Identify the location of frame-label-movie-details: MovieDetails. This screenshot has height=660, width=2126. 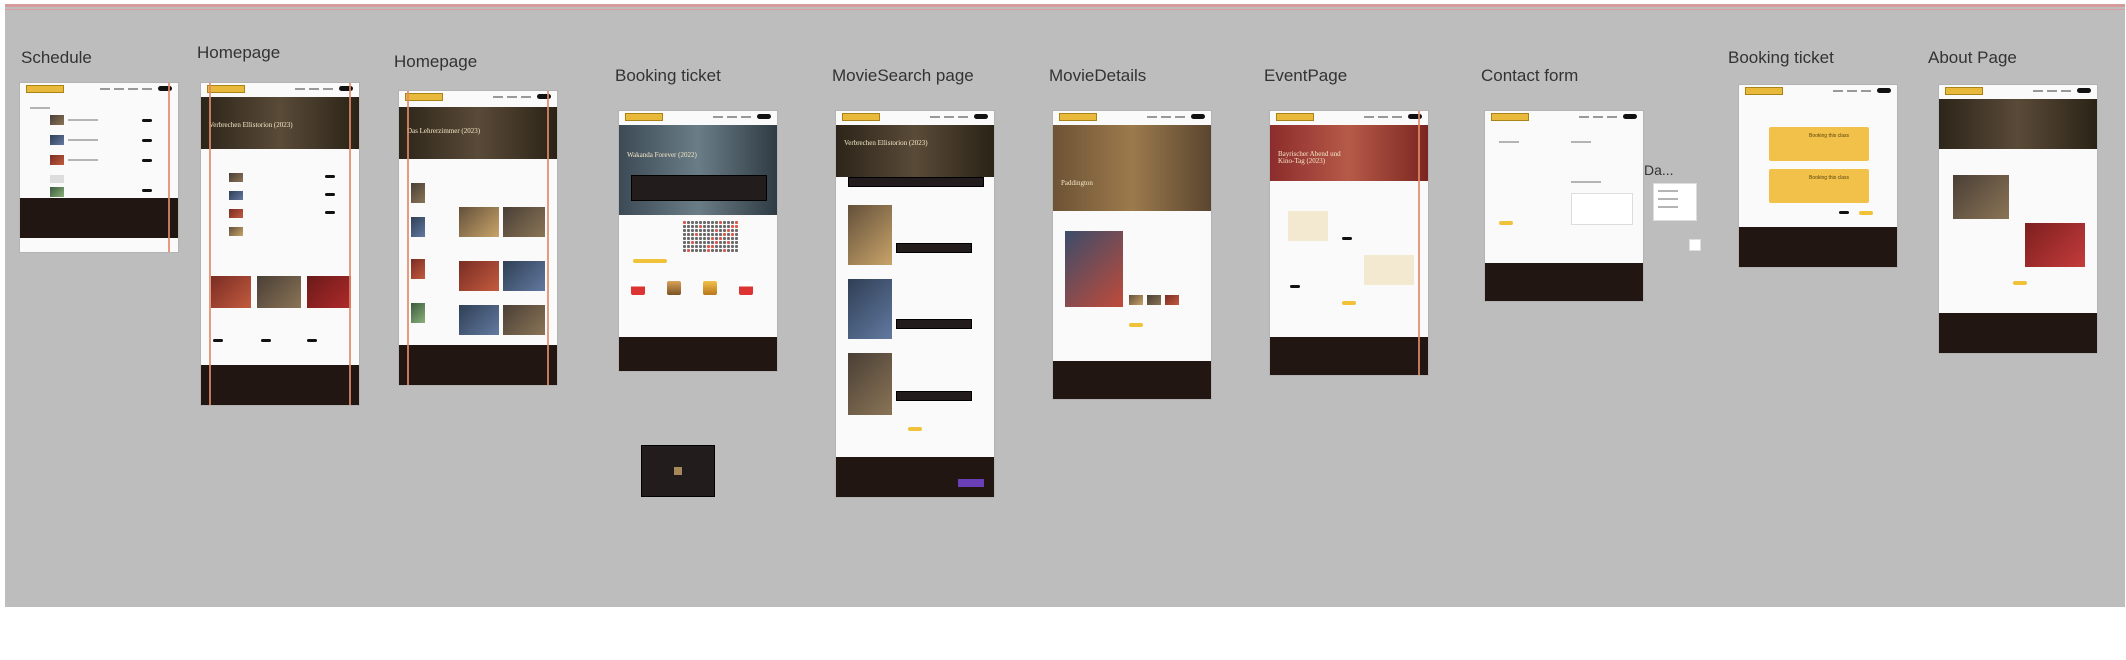
(1097, 76).